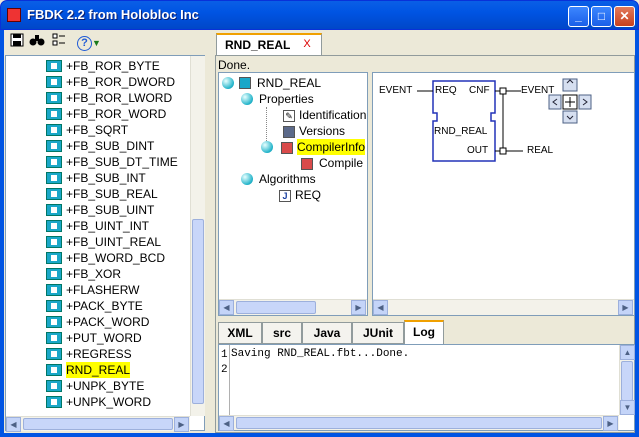  What do you see at coordinates (83, 274) in the screenshot?
I see `library-item: +FB_XOR` at bounding box center [83, 274].